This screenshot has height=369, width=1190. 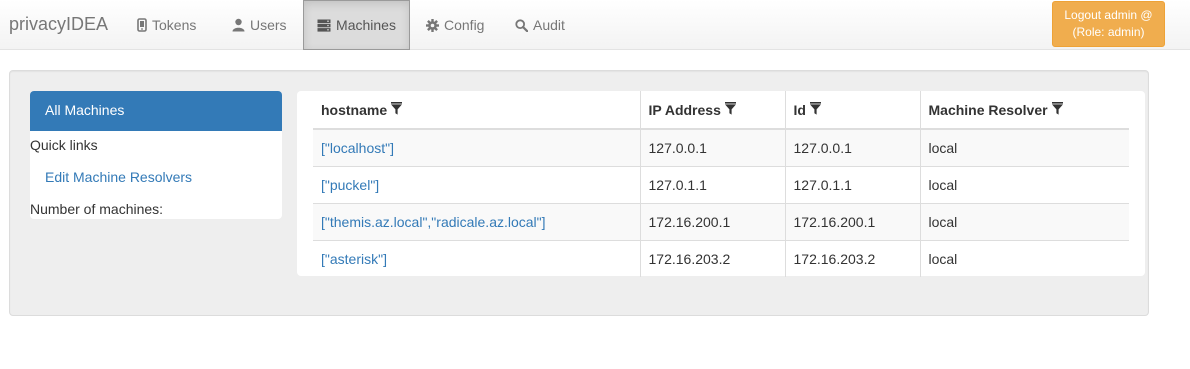 I want to click on machine-resolver-header-label: Machine Resolver, so click(x=988, y=109).